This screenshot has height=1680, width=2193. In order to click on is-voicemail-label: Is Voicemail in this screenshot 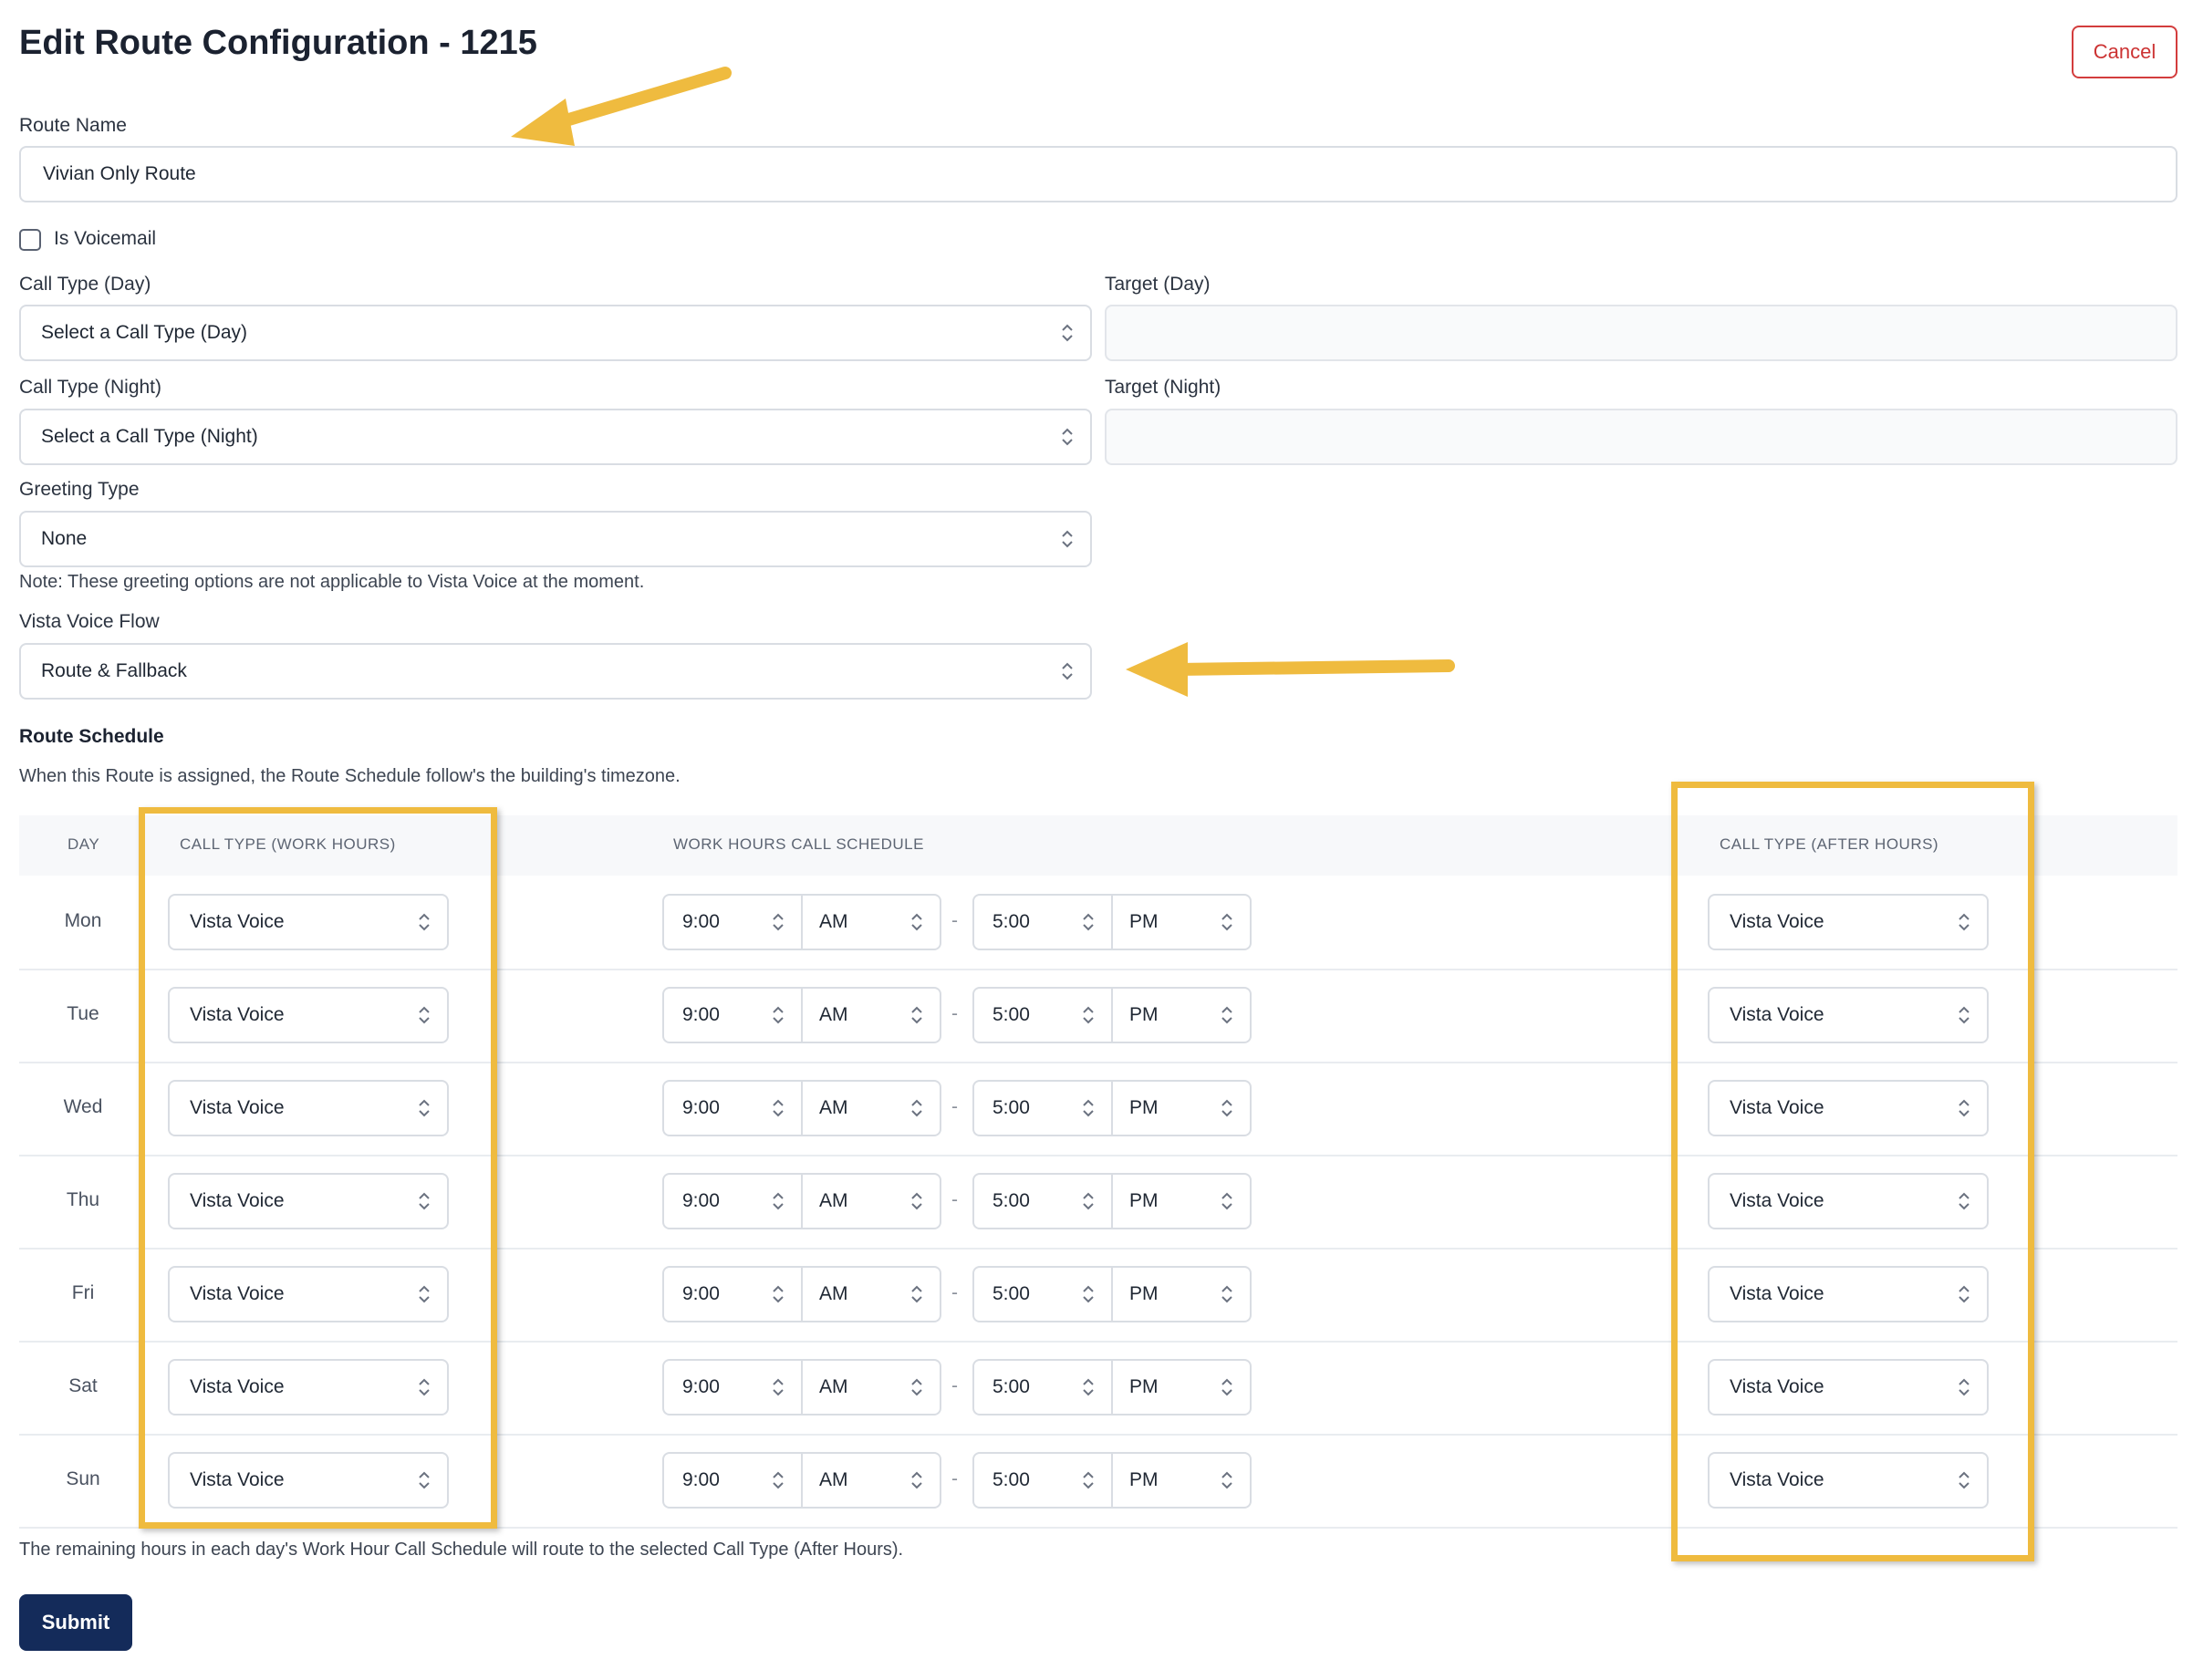, I will do `click(105, 238)`.